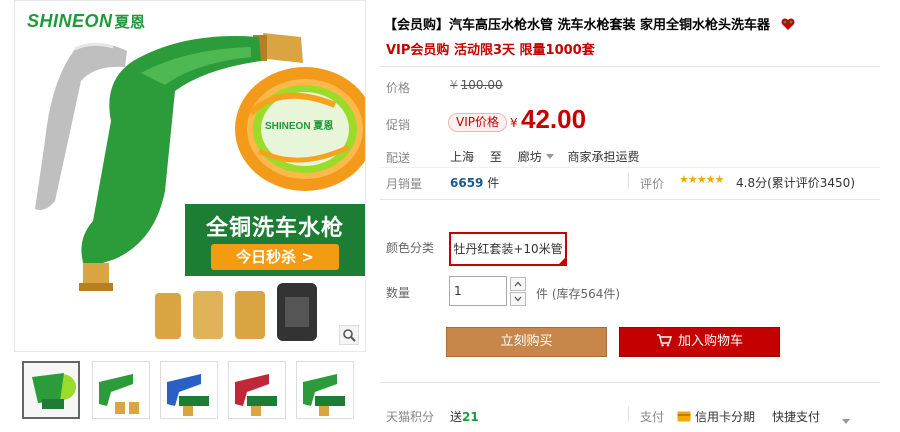 The height and width of the screenshot is (432, 900). What do you see at coordinates (603, 157) in the screenshot?
I see `shipping-fee: 商家承担运费` at bounding box center [603, 157].